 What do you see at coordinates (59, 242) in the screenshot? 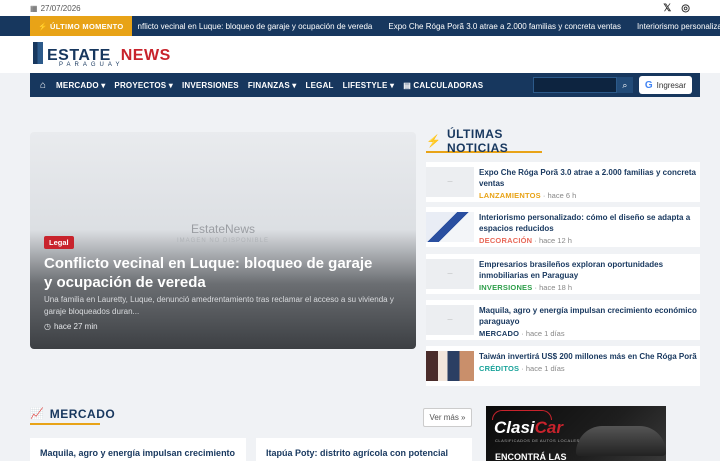
I see `hero-category-badge: Legal` at bounding box center [59, 242].